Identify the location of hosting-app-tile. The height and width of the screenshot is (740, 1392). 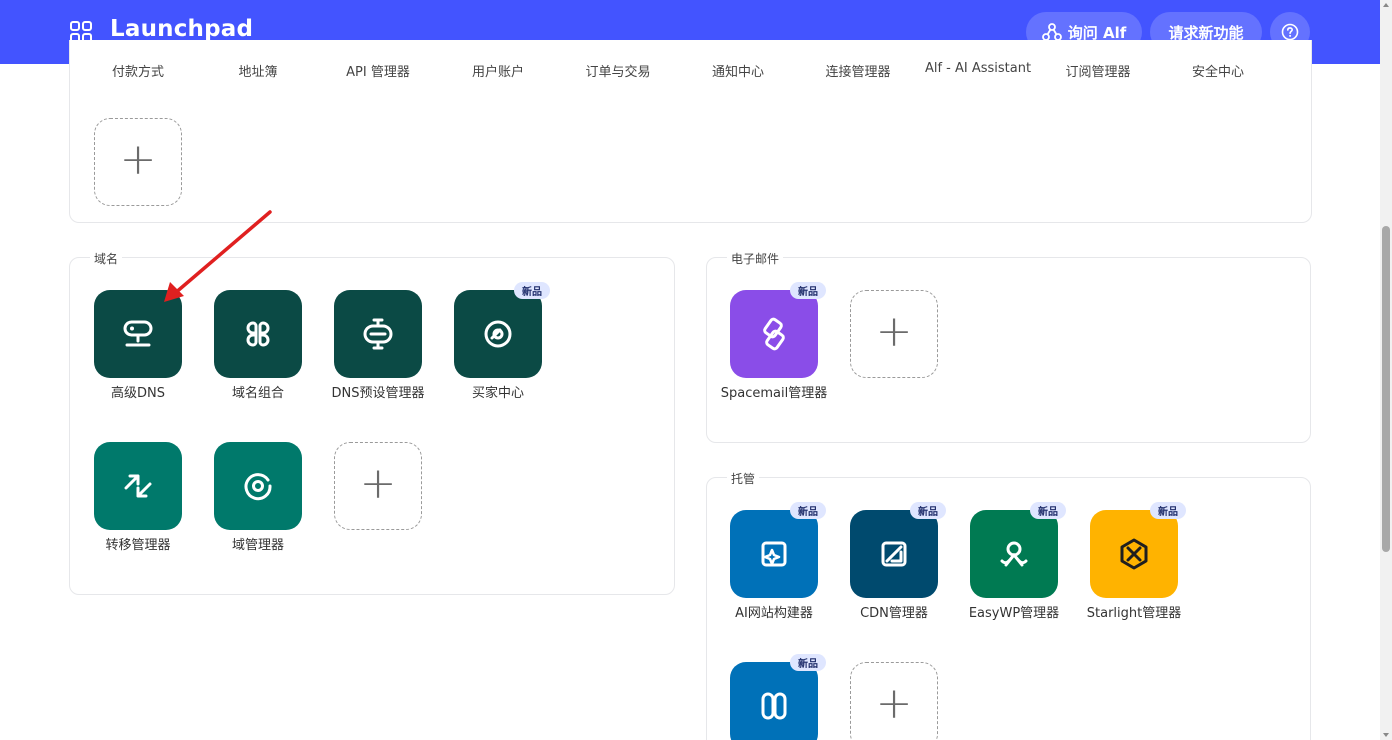
(774, 701).